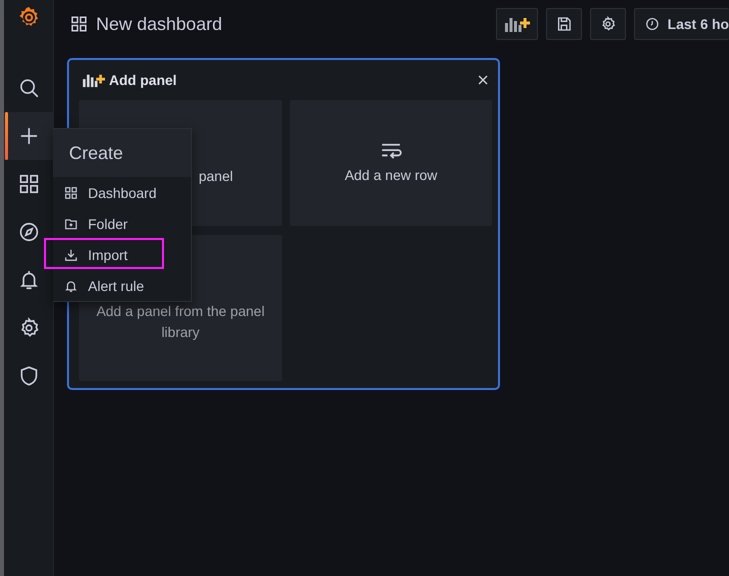  What do you see at coordinates (159, 24) in the screenshot?
I see `dashboard-title: New dashboard` at bounding box center [159, 24].